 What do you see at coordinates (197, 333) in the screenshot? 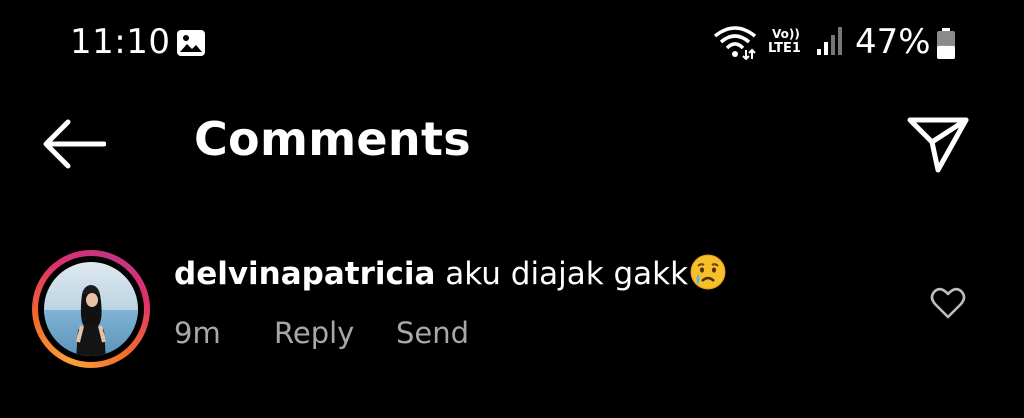
I see `comment-age: 9m` at bounding box center [197, 333].